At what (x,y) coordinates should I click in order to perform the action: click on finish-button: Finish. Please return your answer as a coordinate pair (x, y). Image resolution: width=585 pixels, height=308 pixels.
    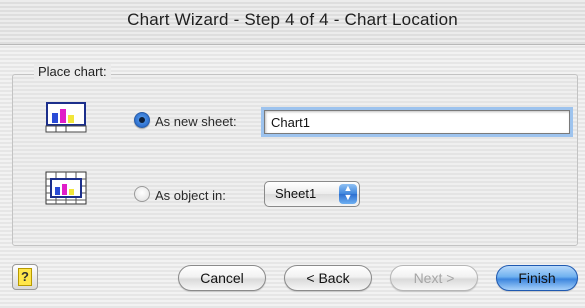
    Looking at the image, I should click on (537, 278).